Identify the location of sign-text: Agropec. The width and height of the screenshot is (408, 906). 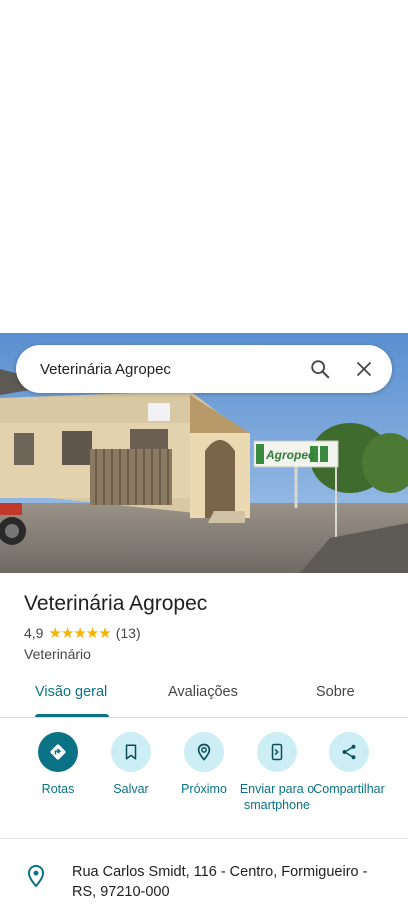
(290, 455).